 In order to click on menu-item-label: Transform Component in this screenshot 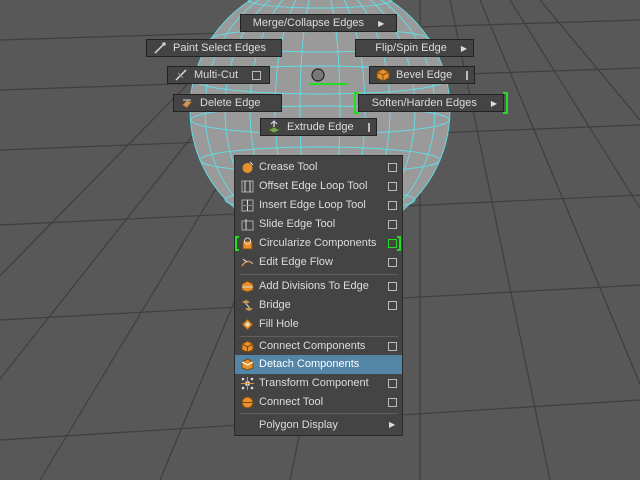, I will do `click(314, 383)`.